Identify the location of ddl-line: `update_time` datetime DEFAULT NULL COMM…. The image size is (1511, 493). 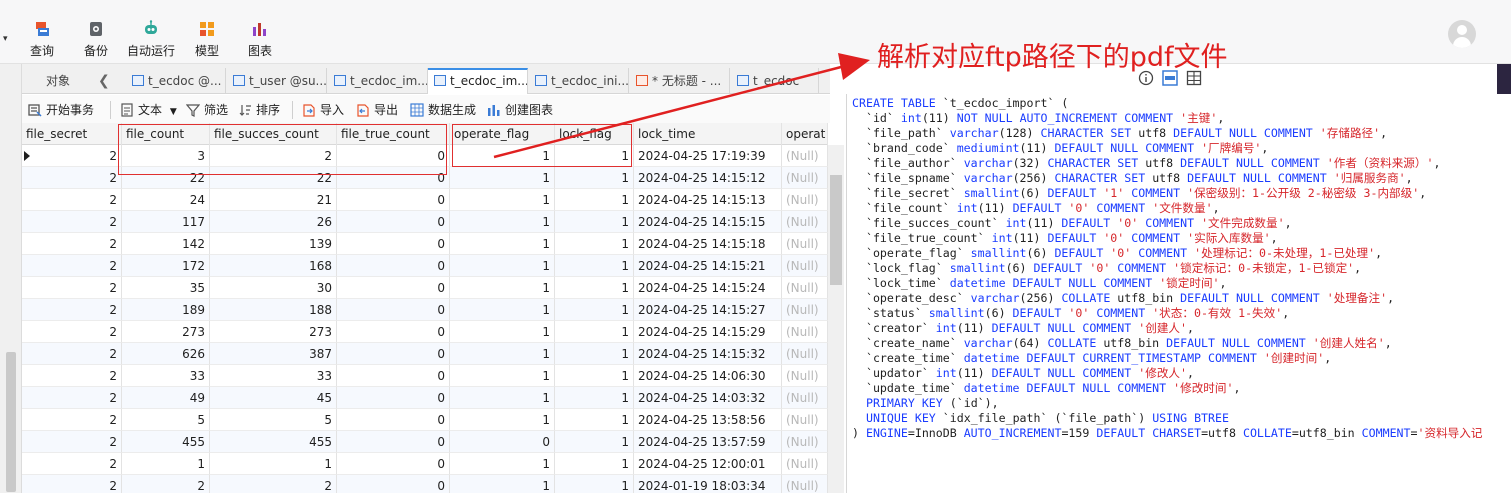
(1046, 388).